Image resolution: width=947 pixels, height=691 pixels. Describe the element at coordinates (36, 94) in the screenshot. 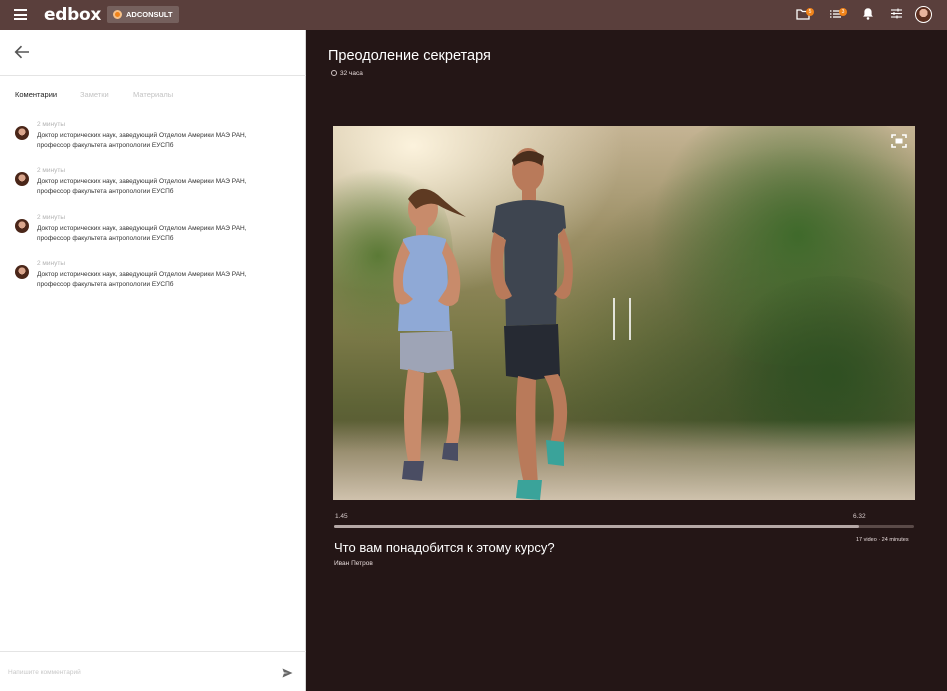

I see `tab-comments: Коментарии` at that location.